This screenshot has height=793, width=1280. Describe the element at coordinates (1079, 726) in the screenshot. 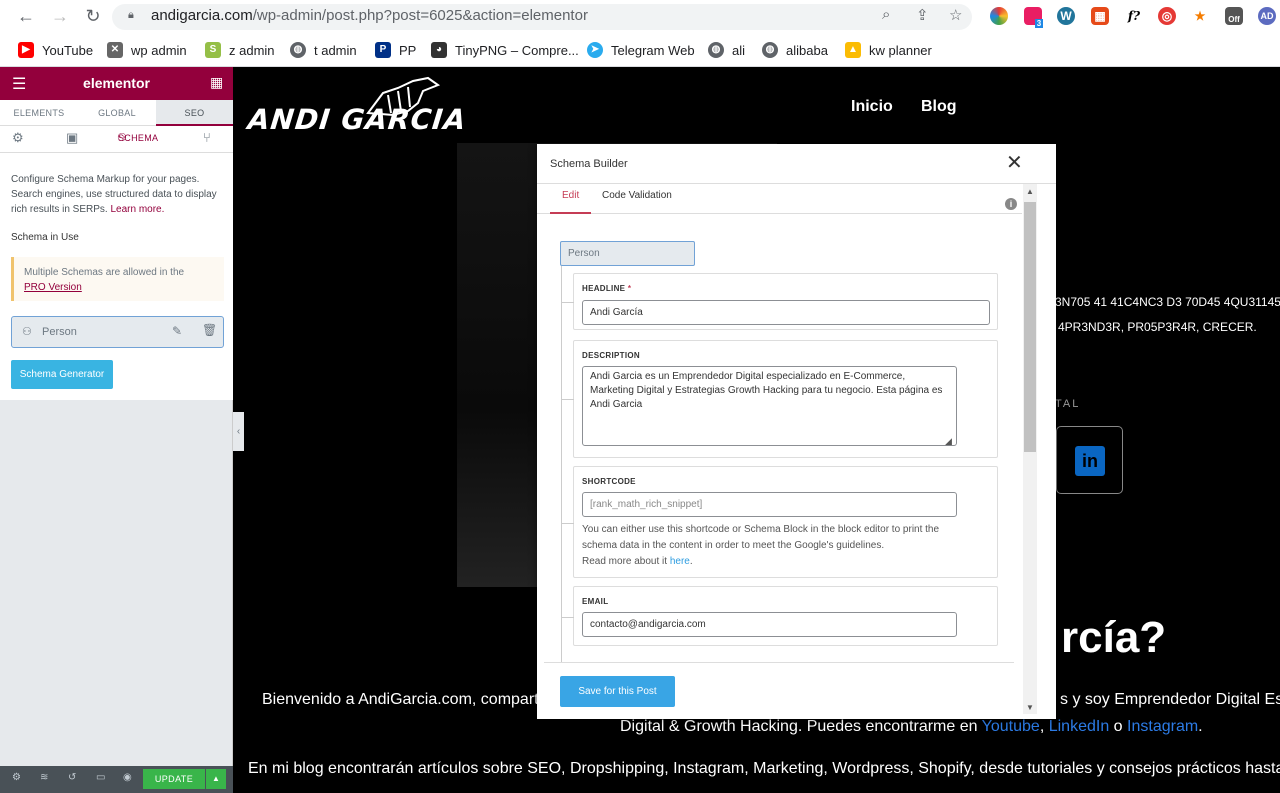

I see `linkedin-link: LinkedIn` at that location.